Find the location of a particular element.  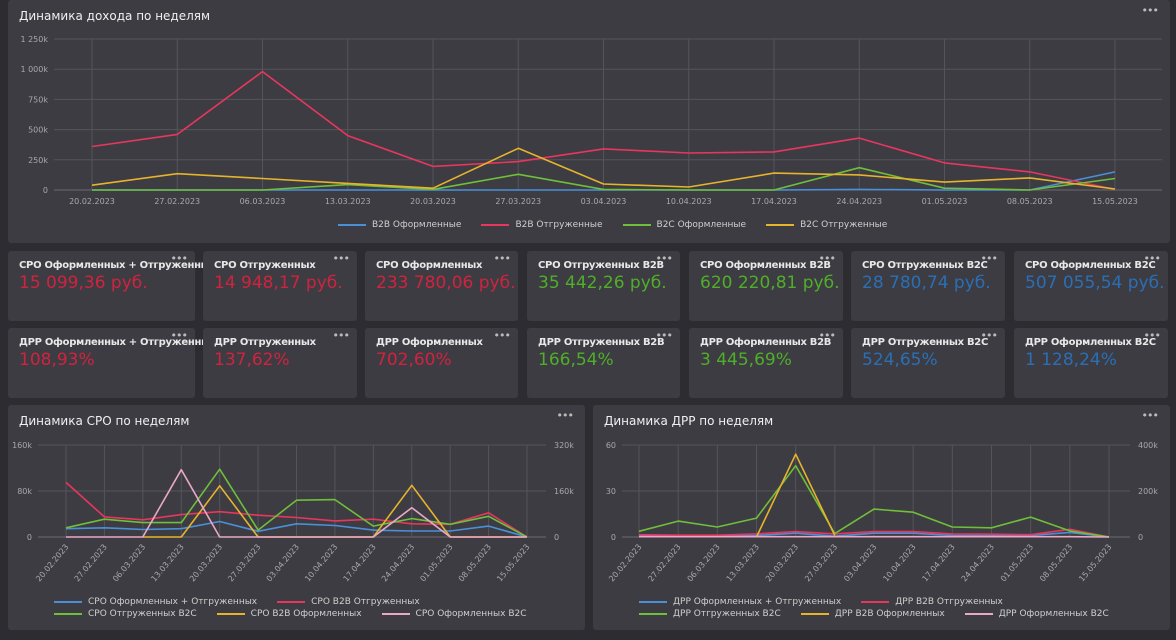

legend-item: СРО Оформленных + Отгруженных is located at coordinates (155, 602).